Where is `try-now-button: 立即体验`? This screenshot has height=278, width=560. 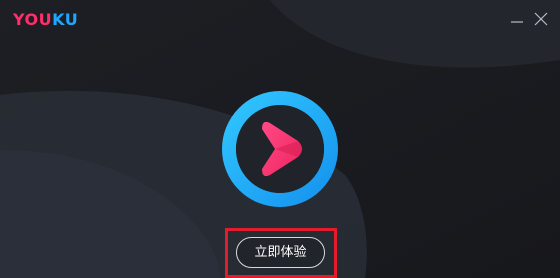
try-now-button: 立即体验 is located at coordinates (280, 252).